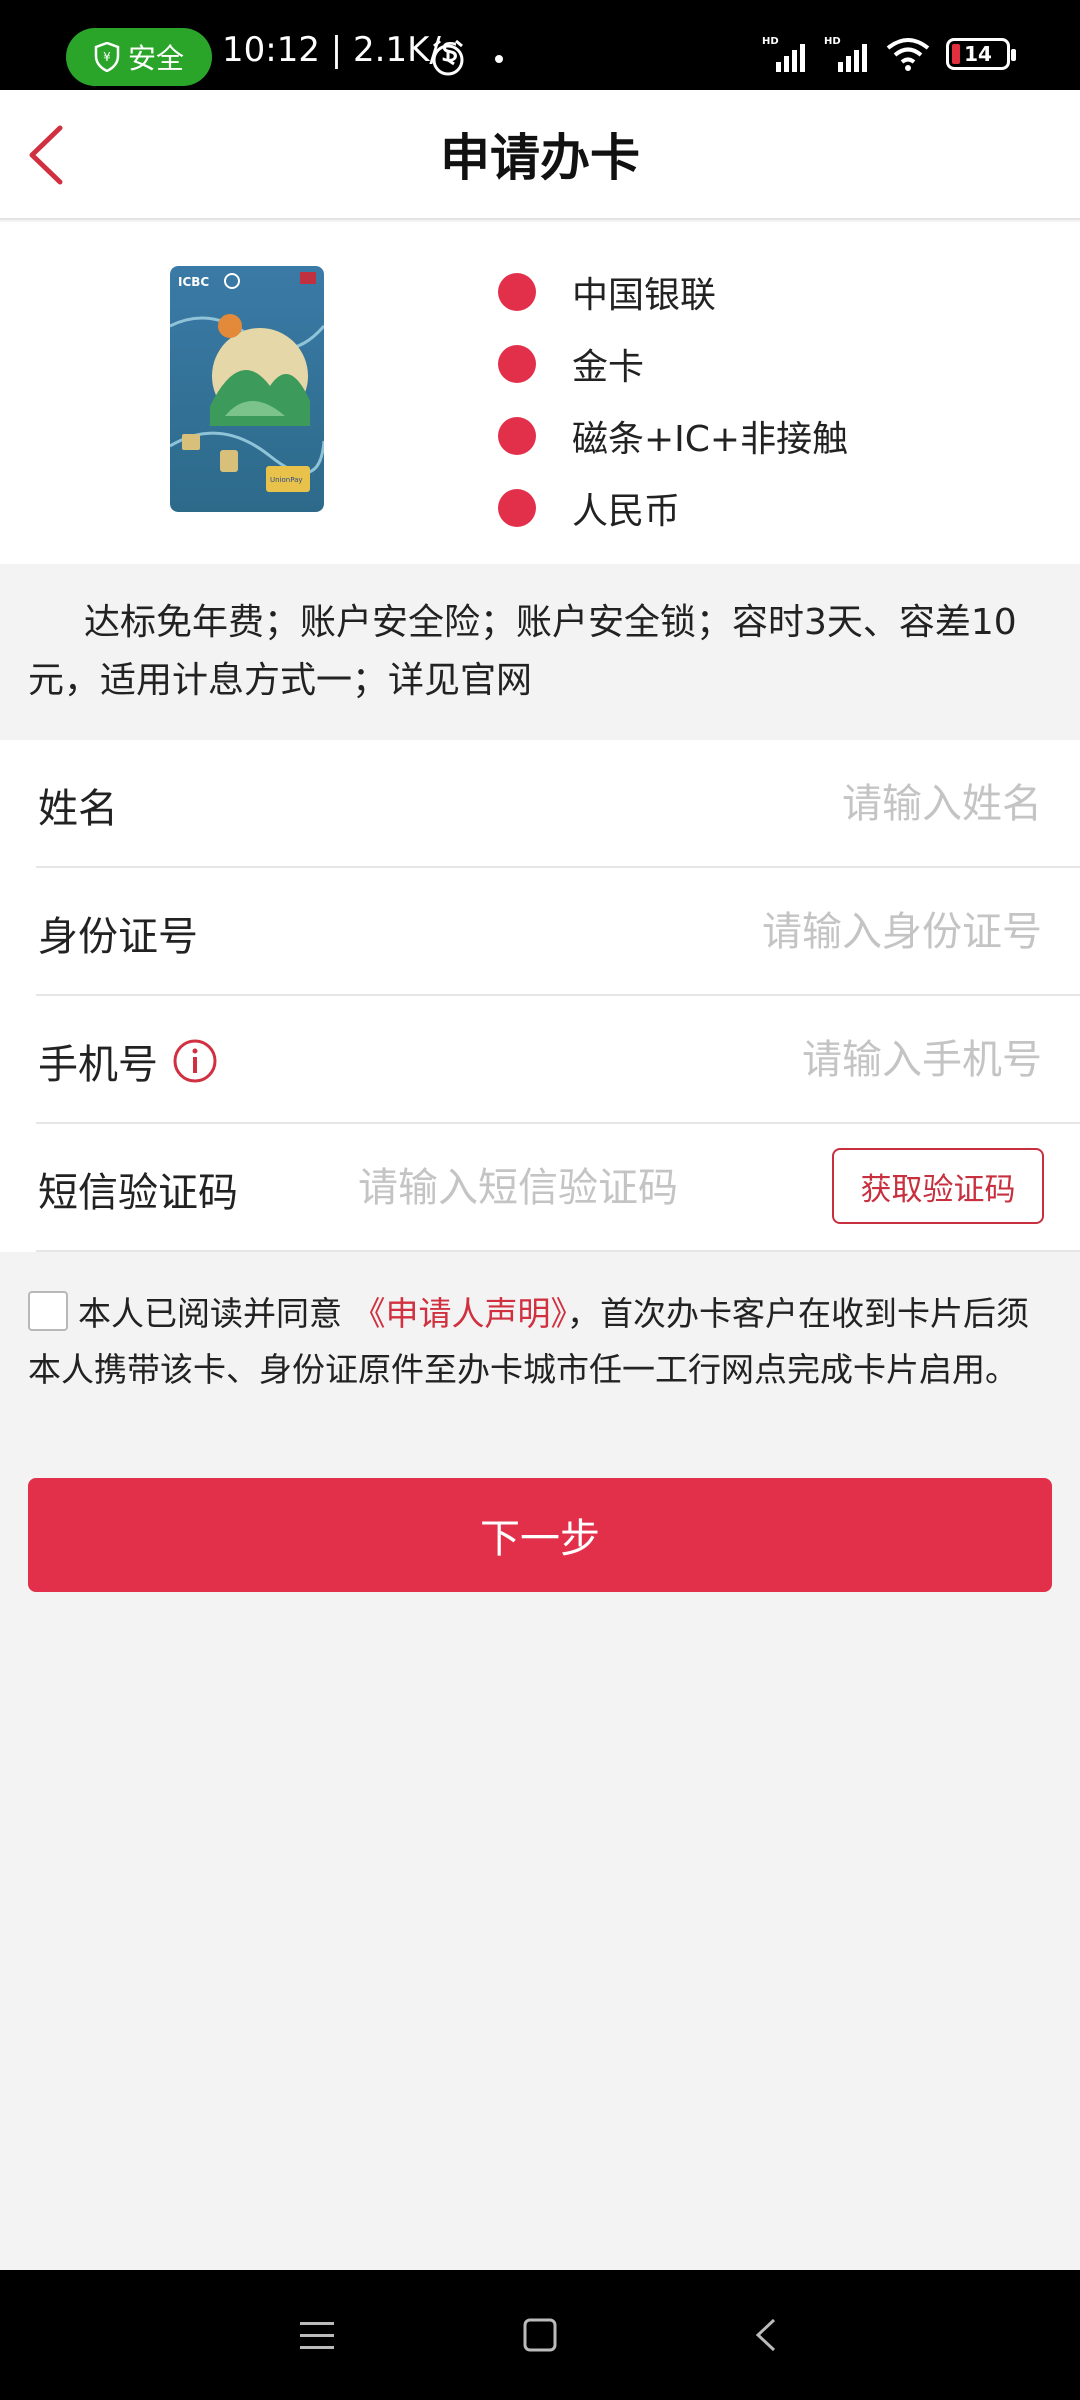 The width and height of the screenshot is (1080, 2400). I want to click on signal-hd-icon: HD, so click(783, 54).